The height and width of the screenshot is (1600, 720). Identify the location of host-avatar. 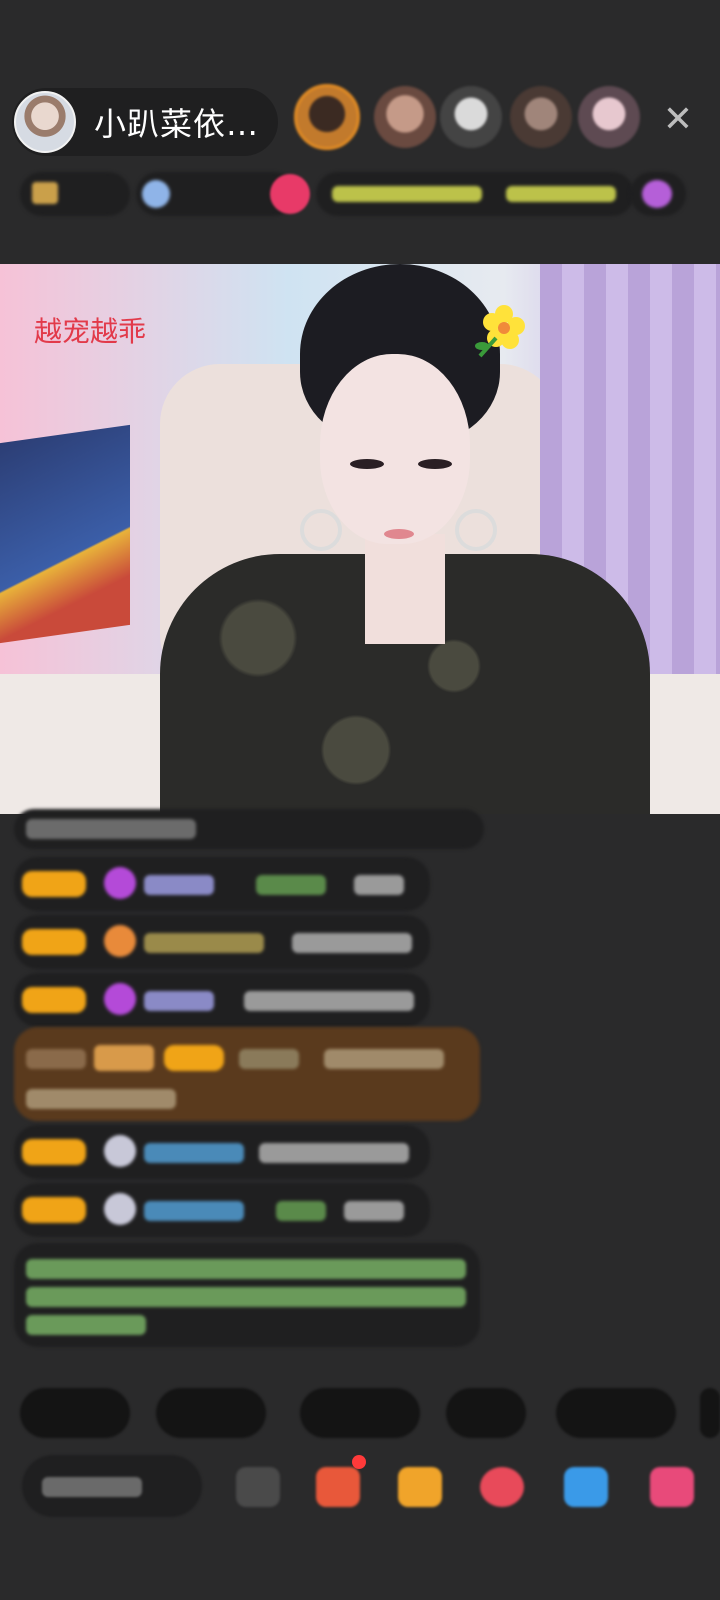
(45, 122).